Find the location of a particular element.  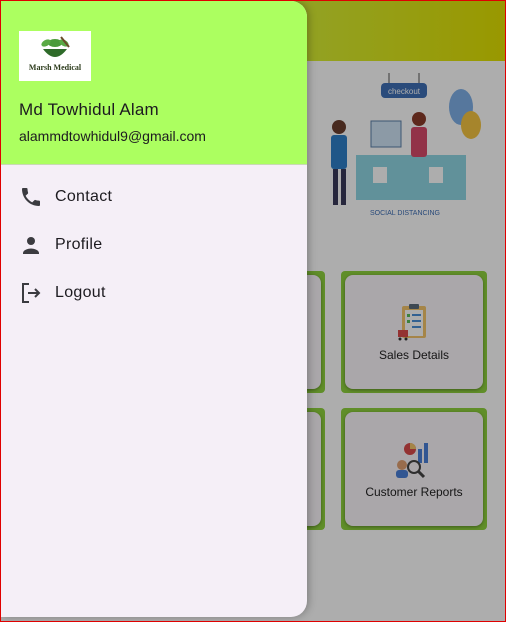

logo-text: Marsh Medical is located at coordinates (55, 67).